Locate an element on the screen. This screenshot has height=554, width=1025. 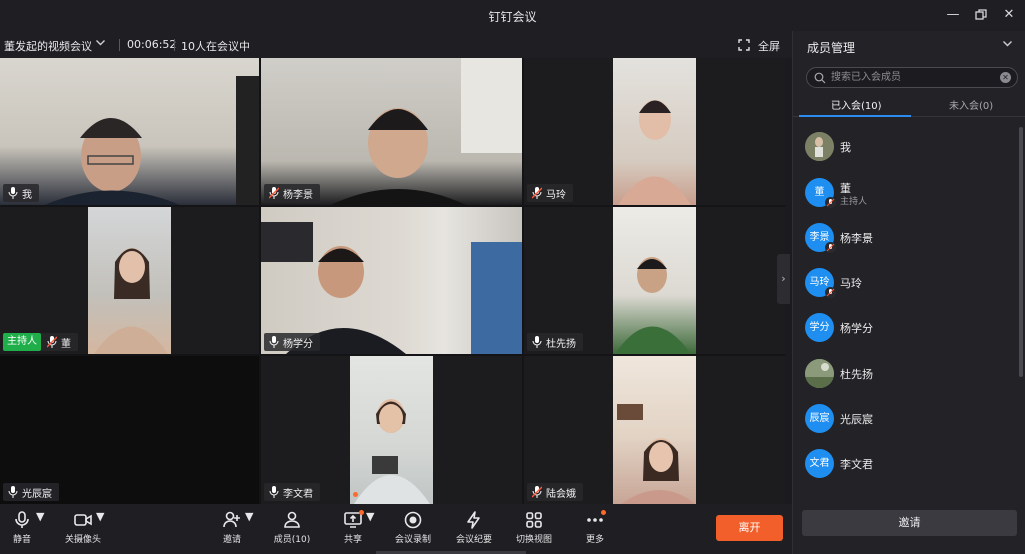
list-item: 文君 李文君 is located at coordinates (905, 466).